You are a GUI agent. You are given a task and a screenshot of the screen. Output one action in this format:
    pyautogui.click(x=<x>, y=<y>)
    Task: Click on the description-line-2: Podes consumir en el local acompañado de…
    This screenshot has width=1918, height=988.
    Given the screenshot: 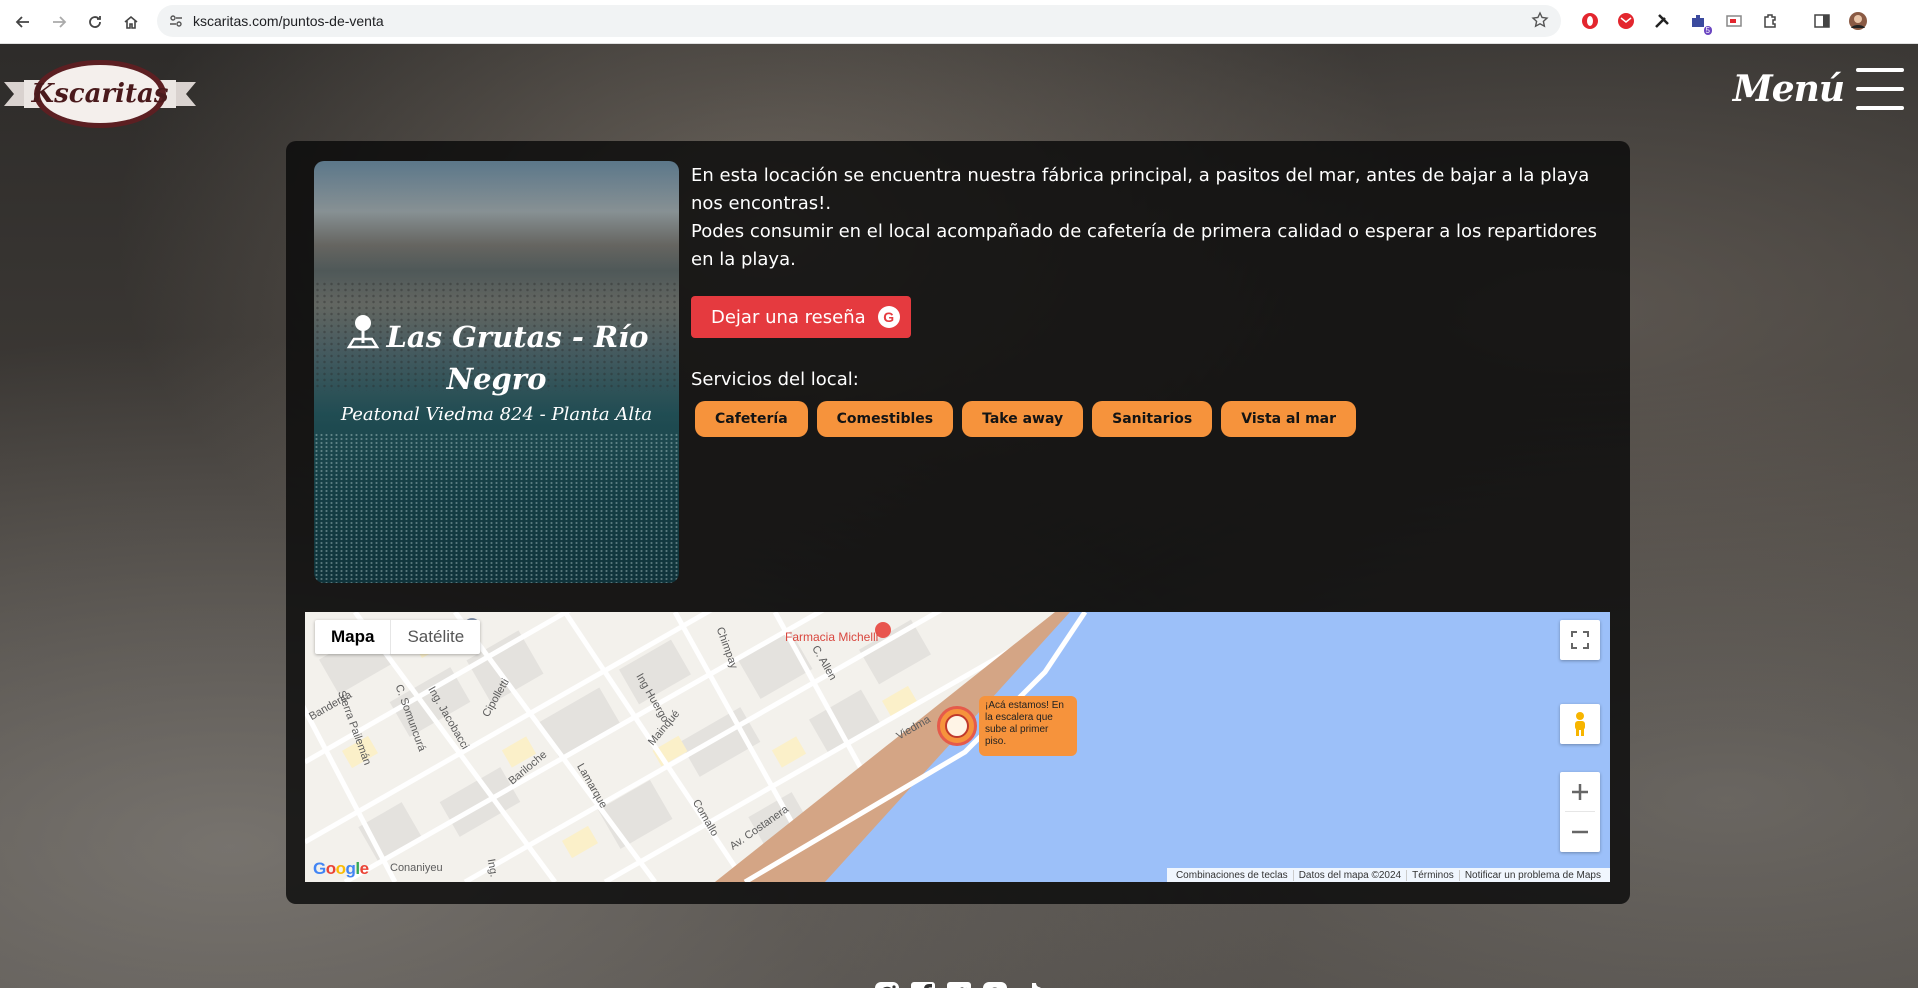 What is the action you would take?
    pyautogui.click(x=1144, y=245)
    